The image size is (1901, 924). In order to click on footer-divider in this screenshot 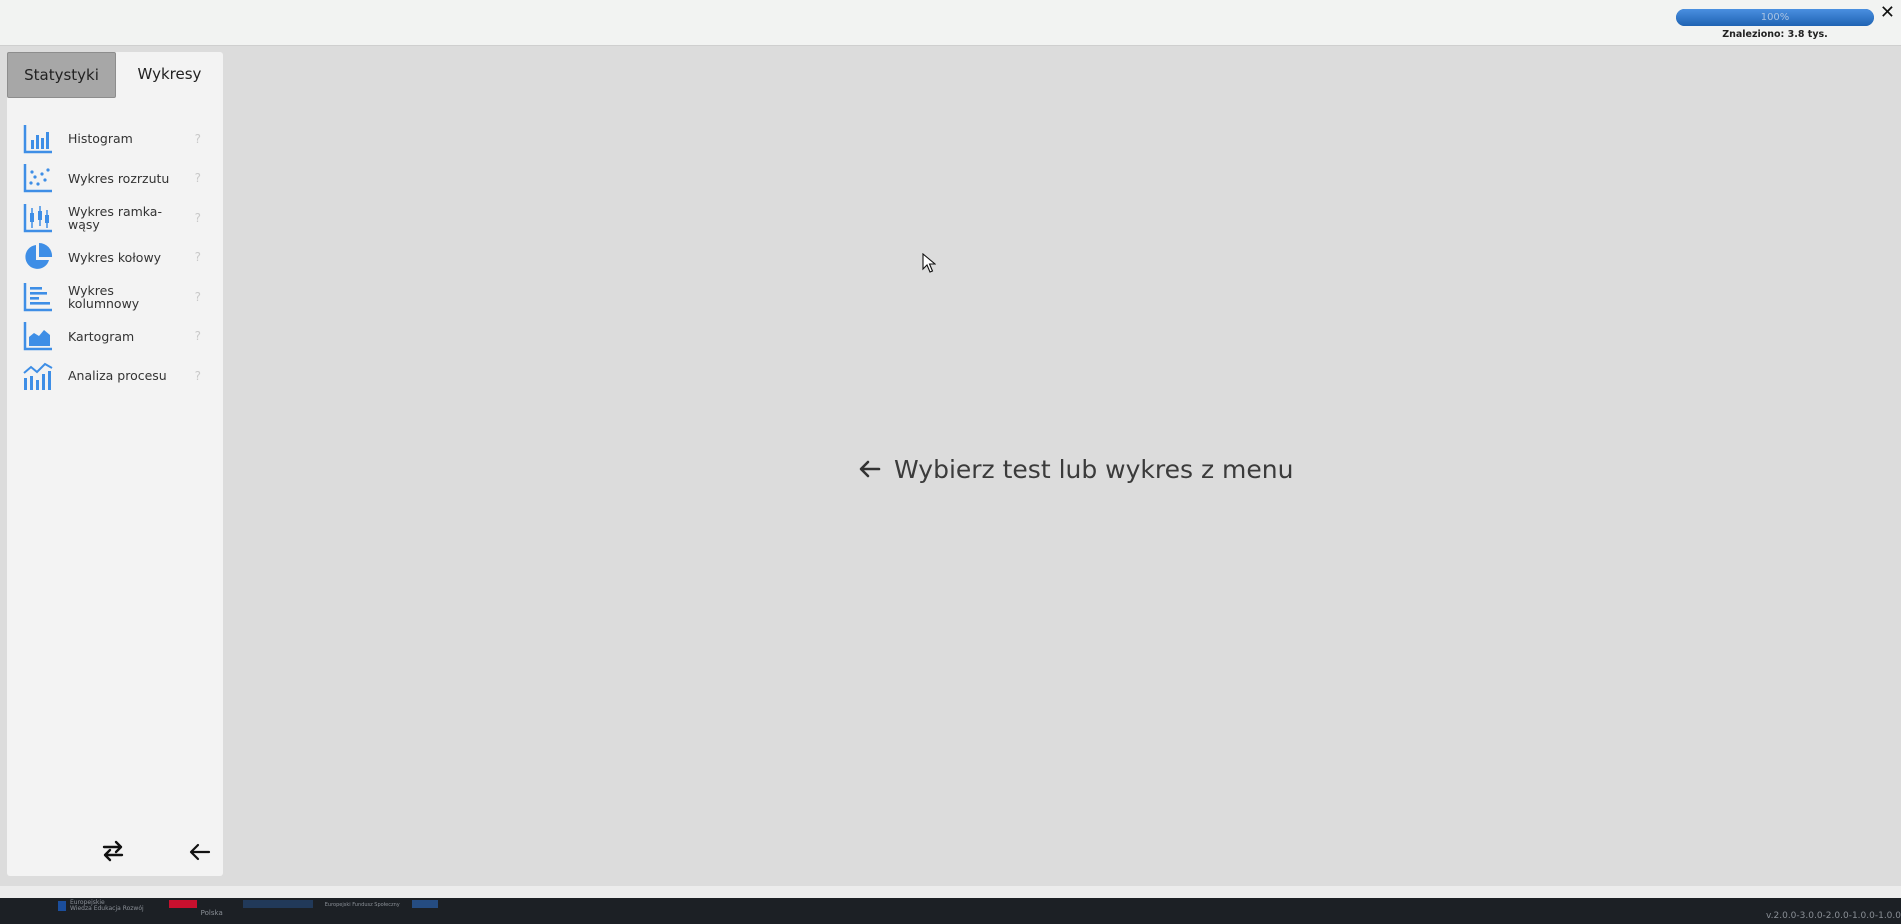, I will do `click(950, 892)`.